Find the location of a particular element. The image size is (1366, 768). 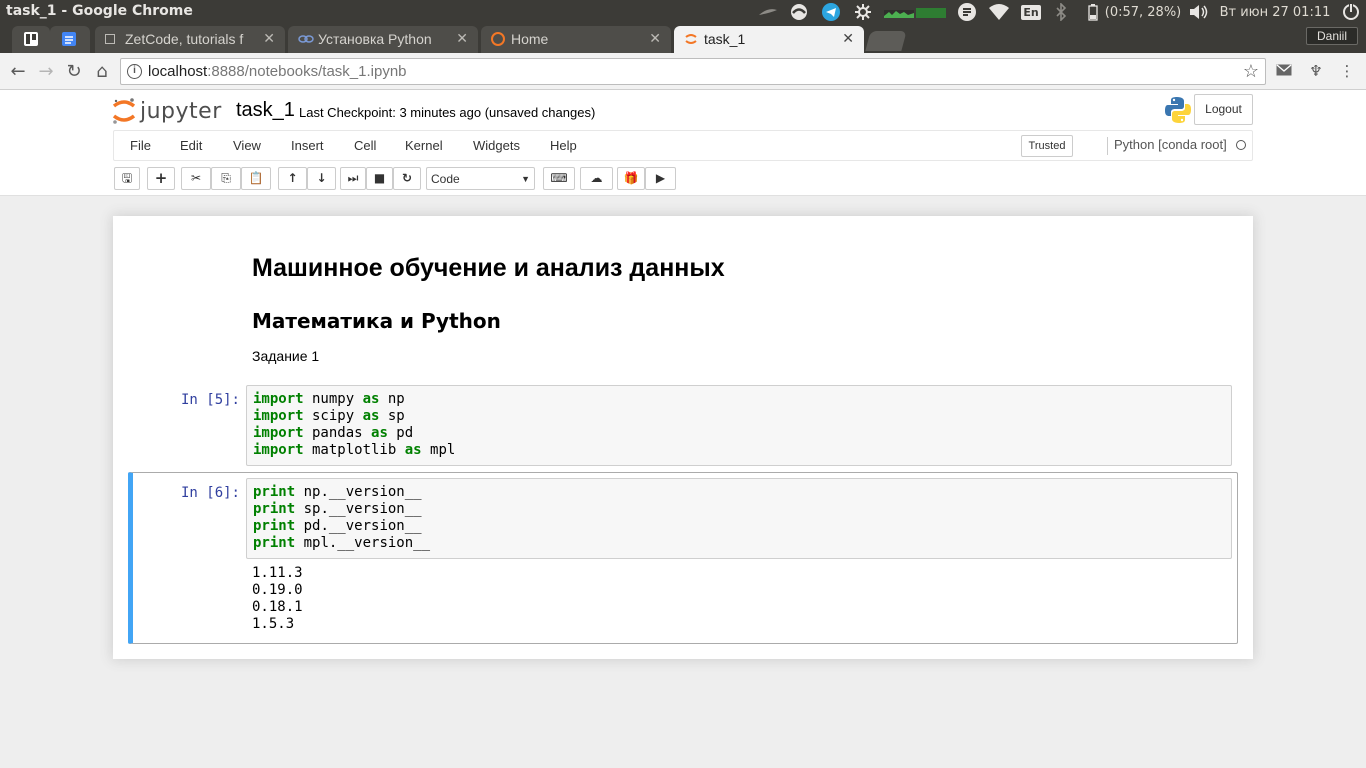

clock: Вт июн 27 01:11 is located at coordinates (1275, 12).